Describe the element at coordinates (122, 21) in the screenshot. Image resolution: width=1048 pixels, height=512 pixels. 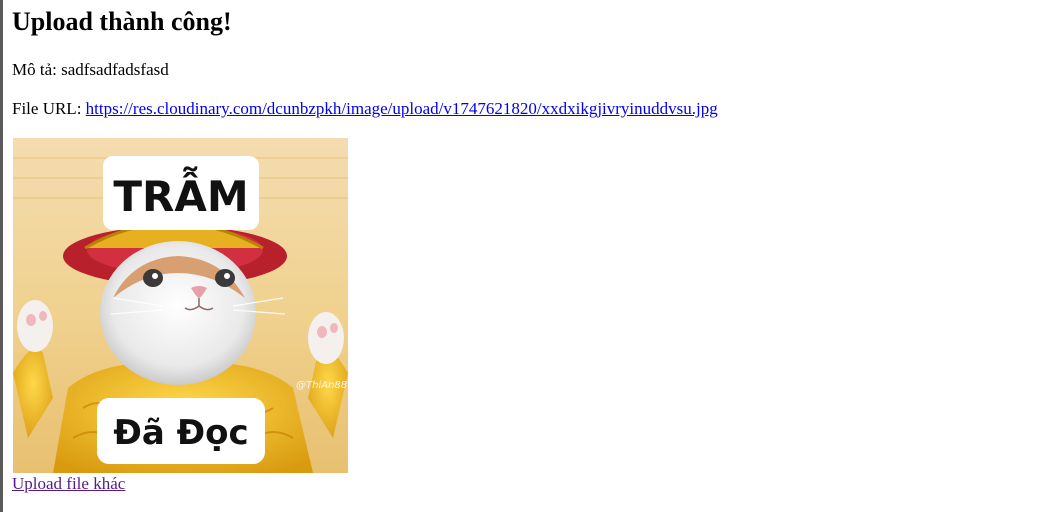
I see `page-title: Upload thành công!` at that location.